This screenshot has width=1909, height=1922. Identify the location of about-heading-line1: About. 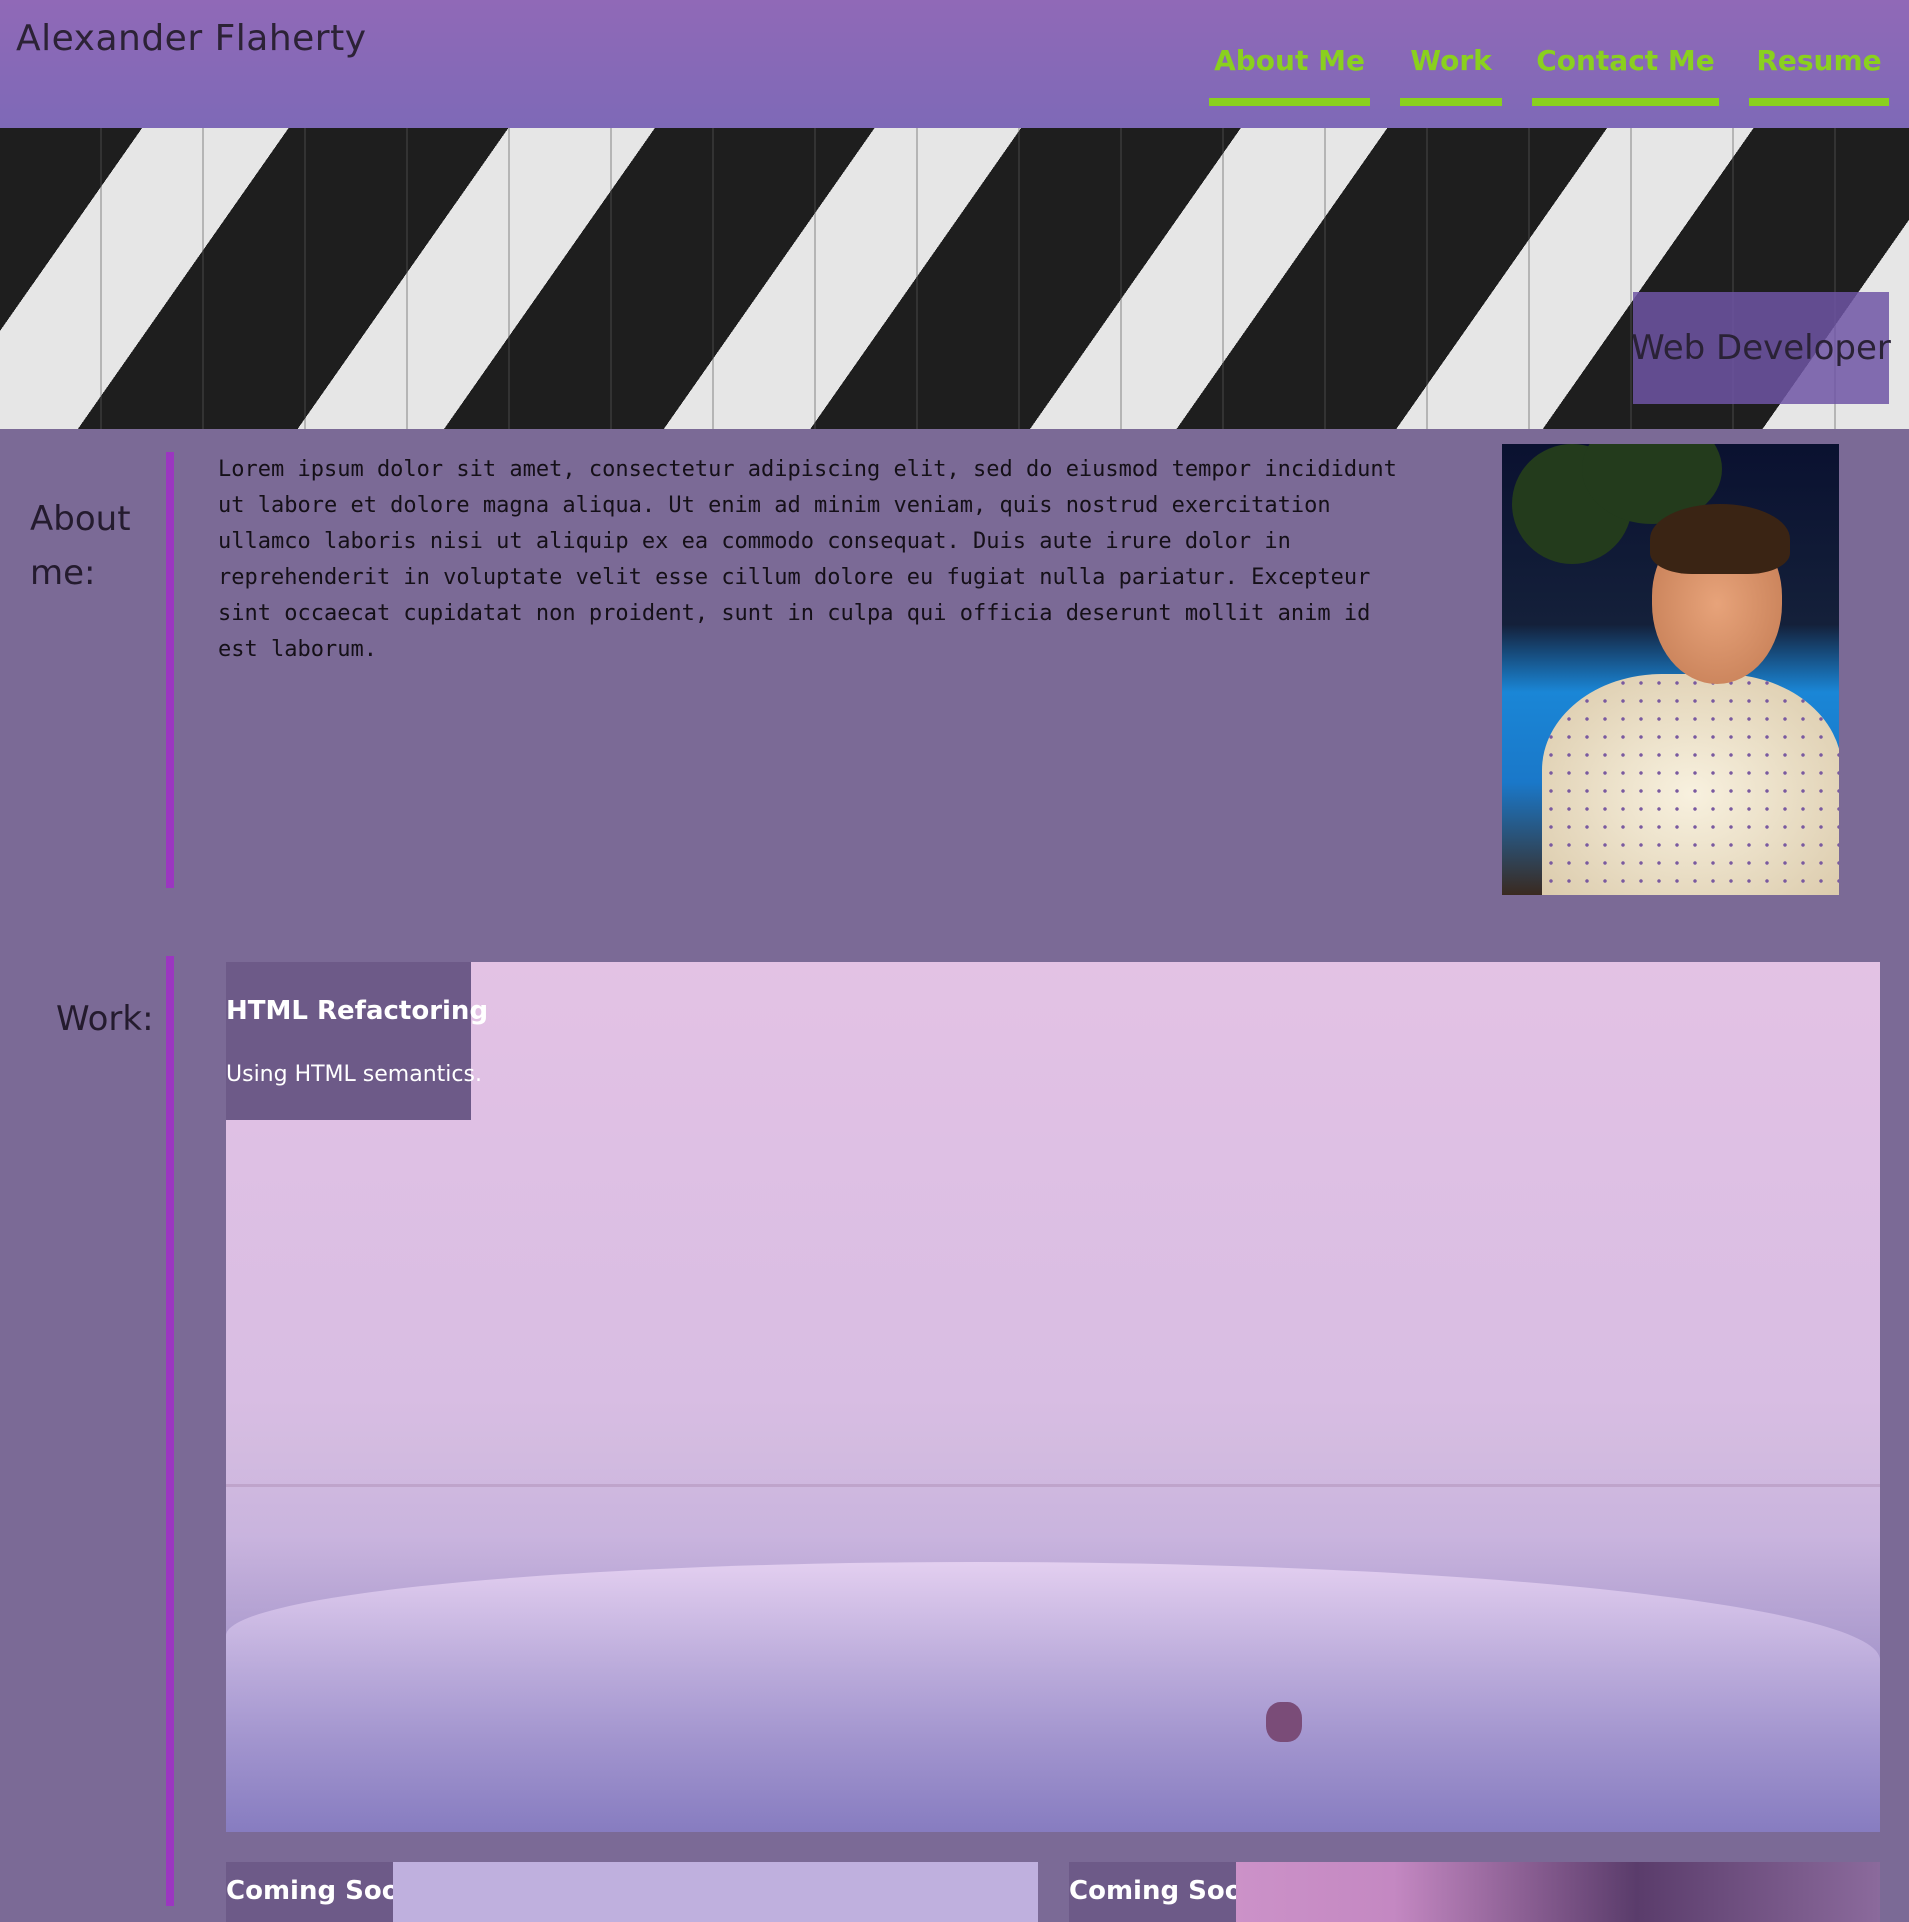
(80, 519).